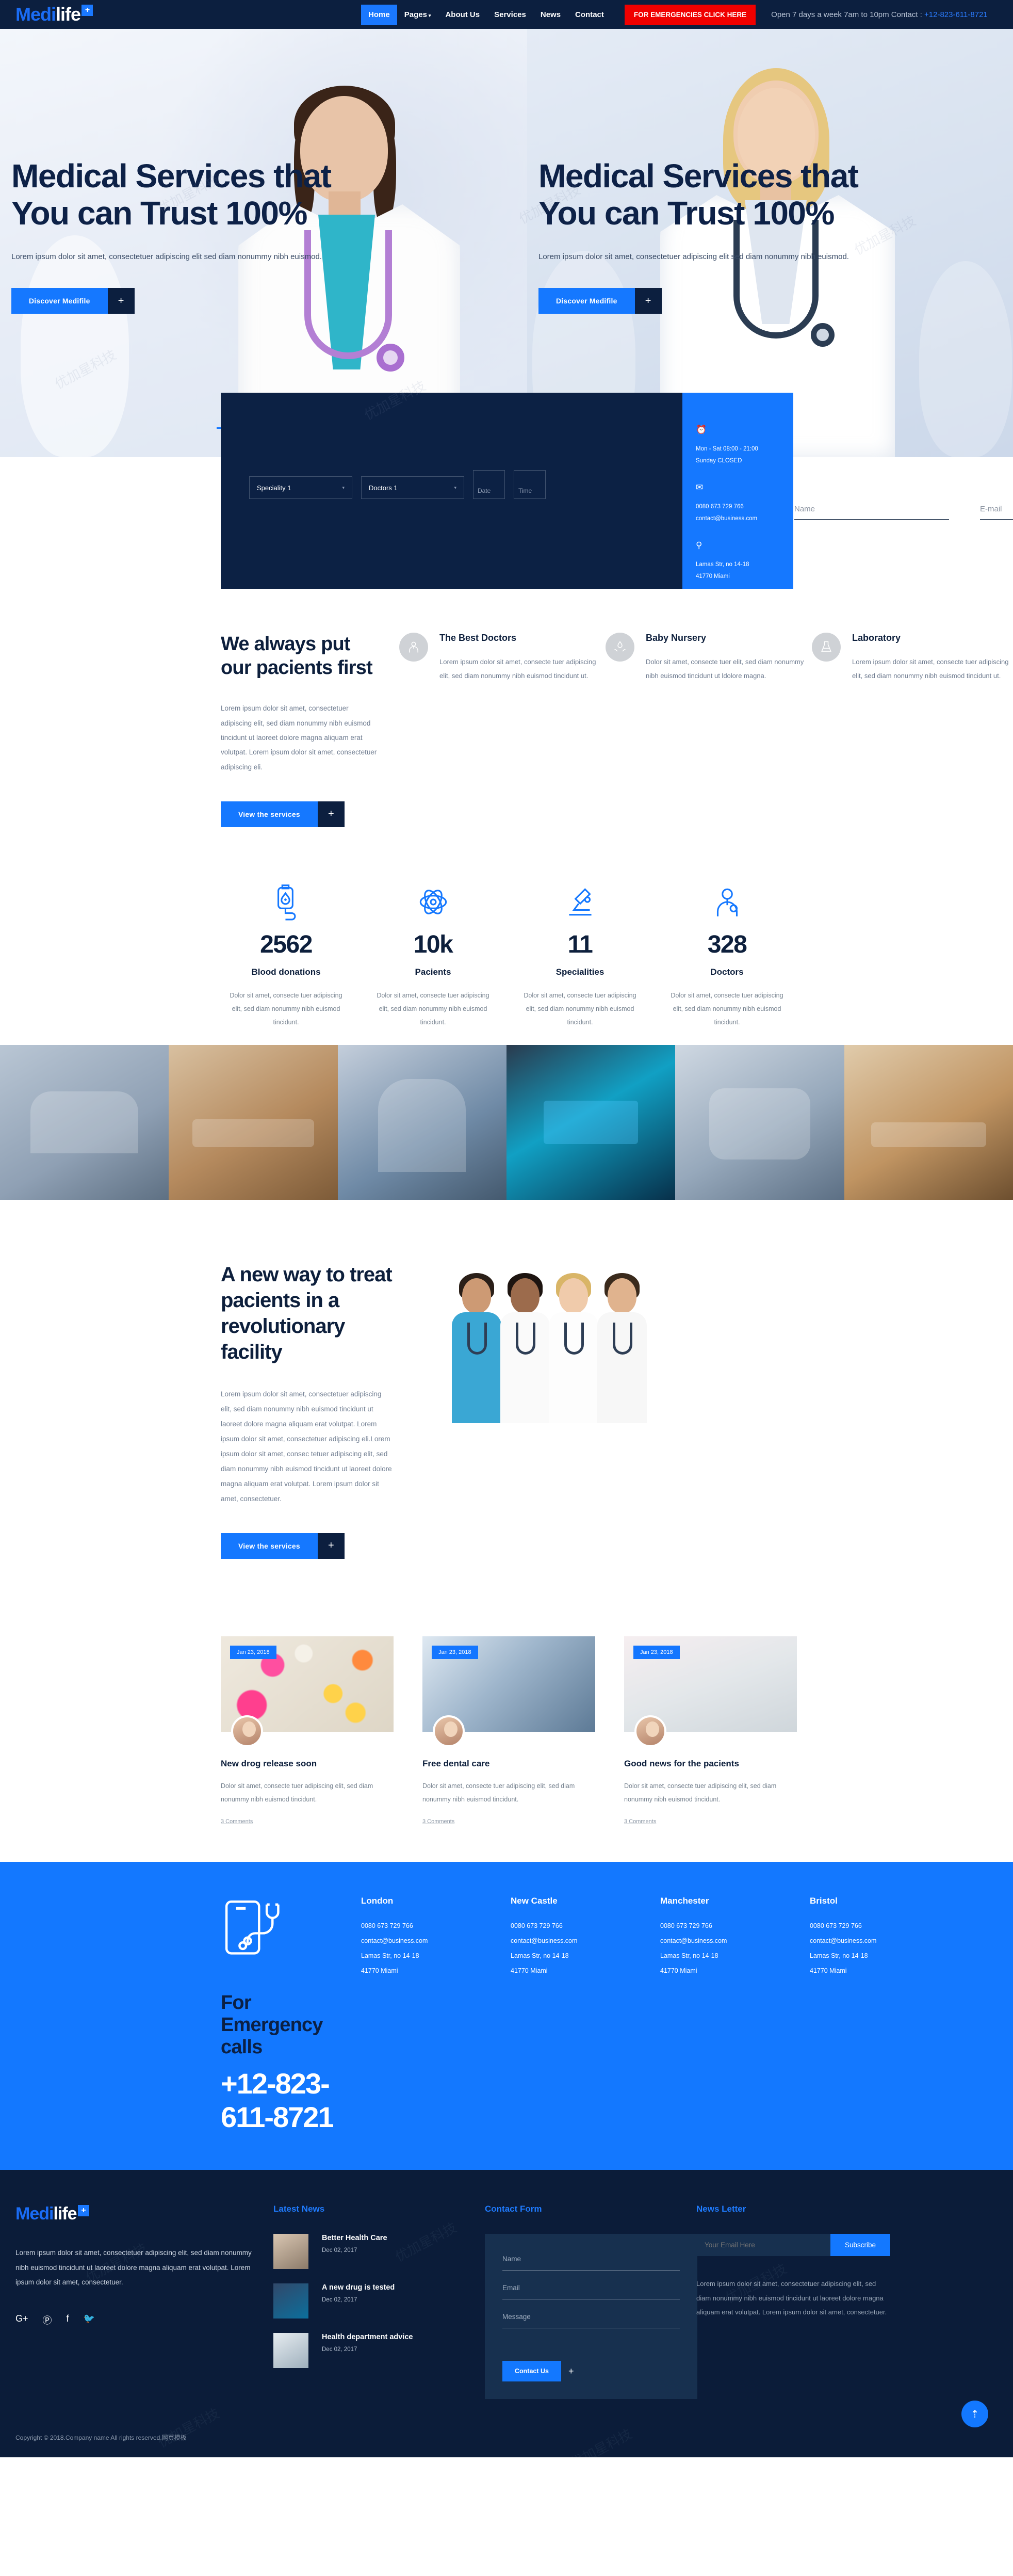  I want to click on footer-logo: Medi life +, so click(134, 2214).